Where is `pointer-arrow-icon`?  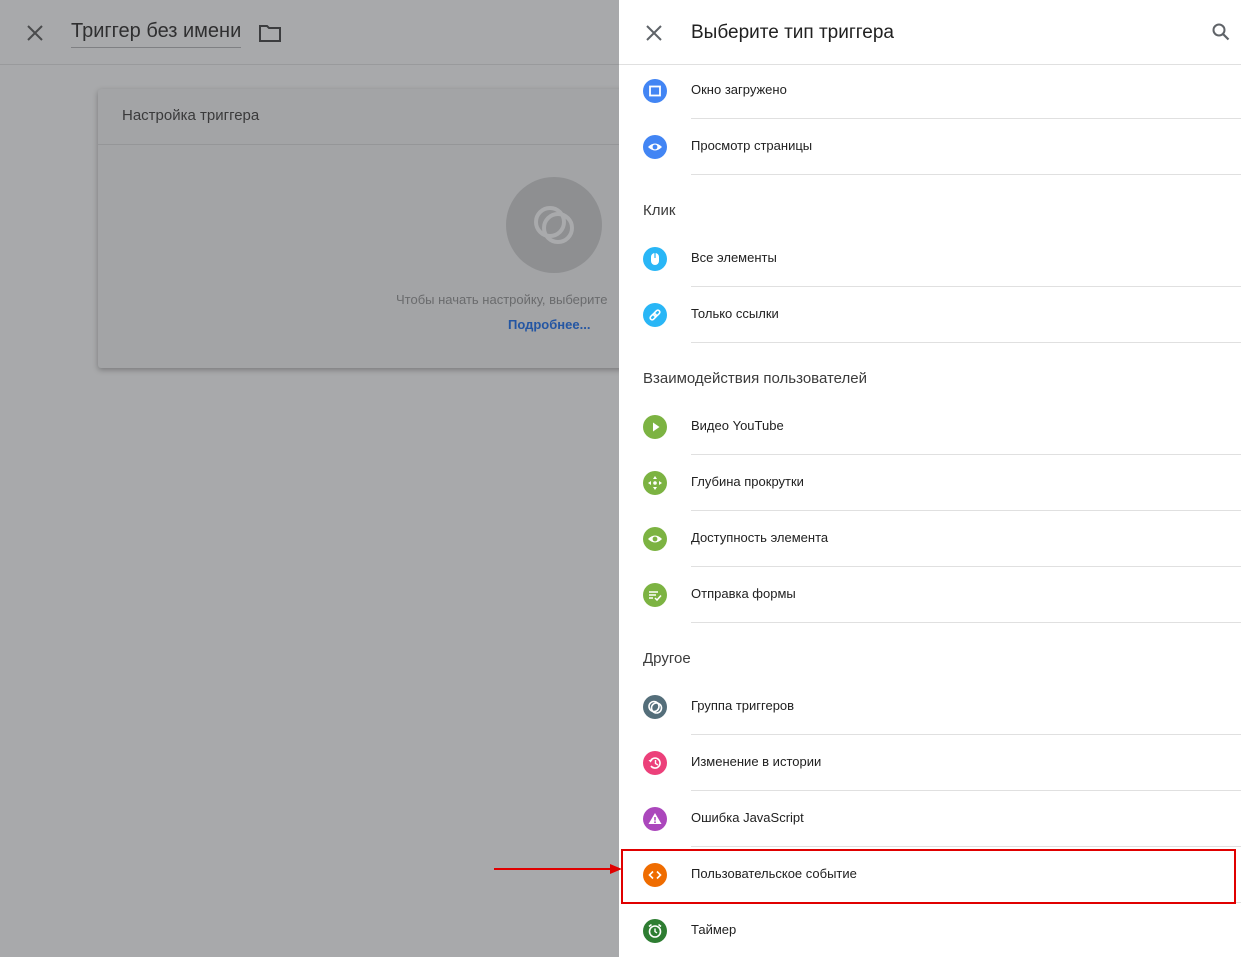
pointer-arrow-icon is located at coordinates (558, 869).